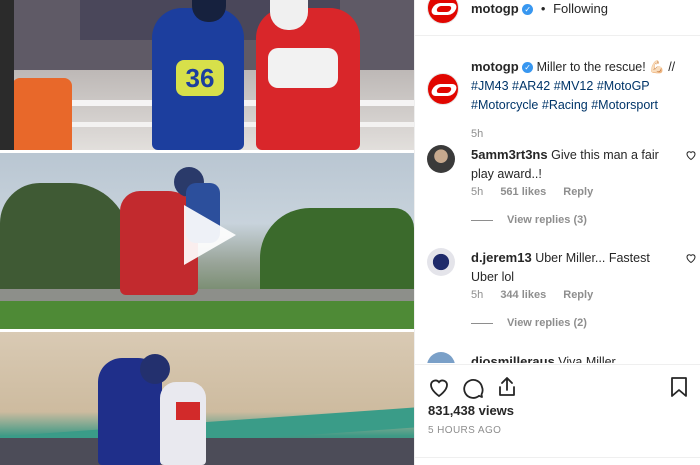 This screenshot has height=465, width=700. Describe the element at coordinates (471, 410) in the screenshot. I see `view-count: 831,438 views` at that location.